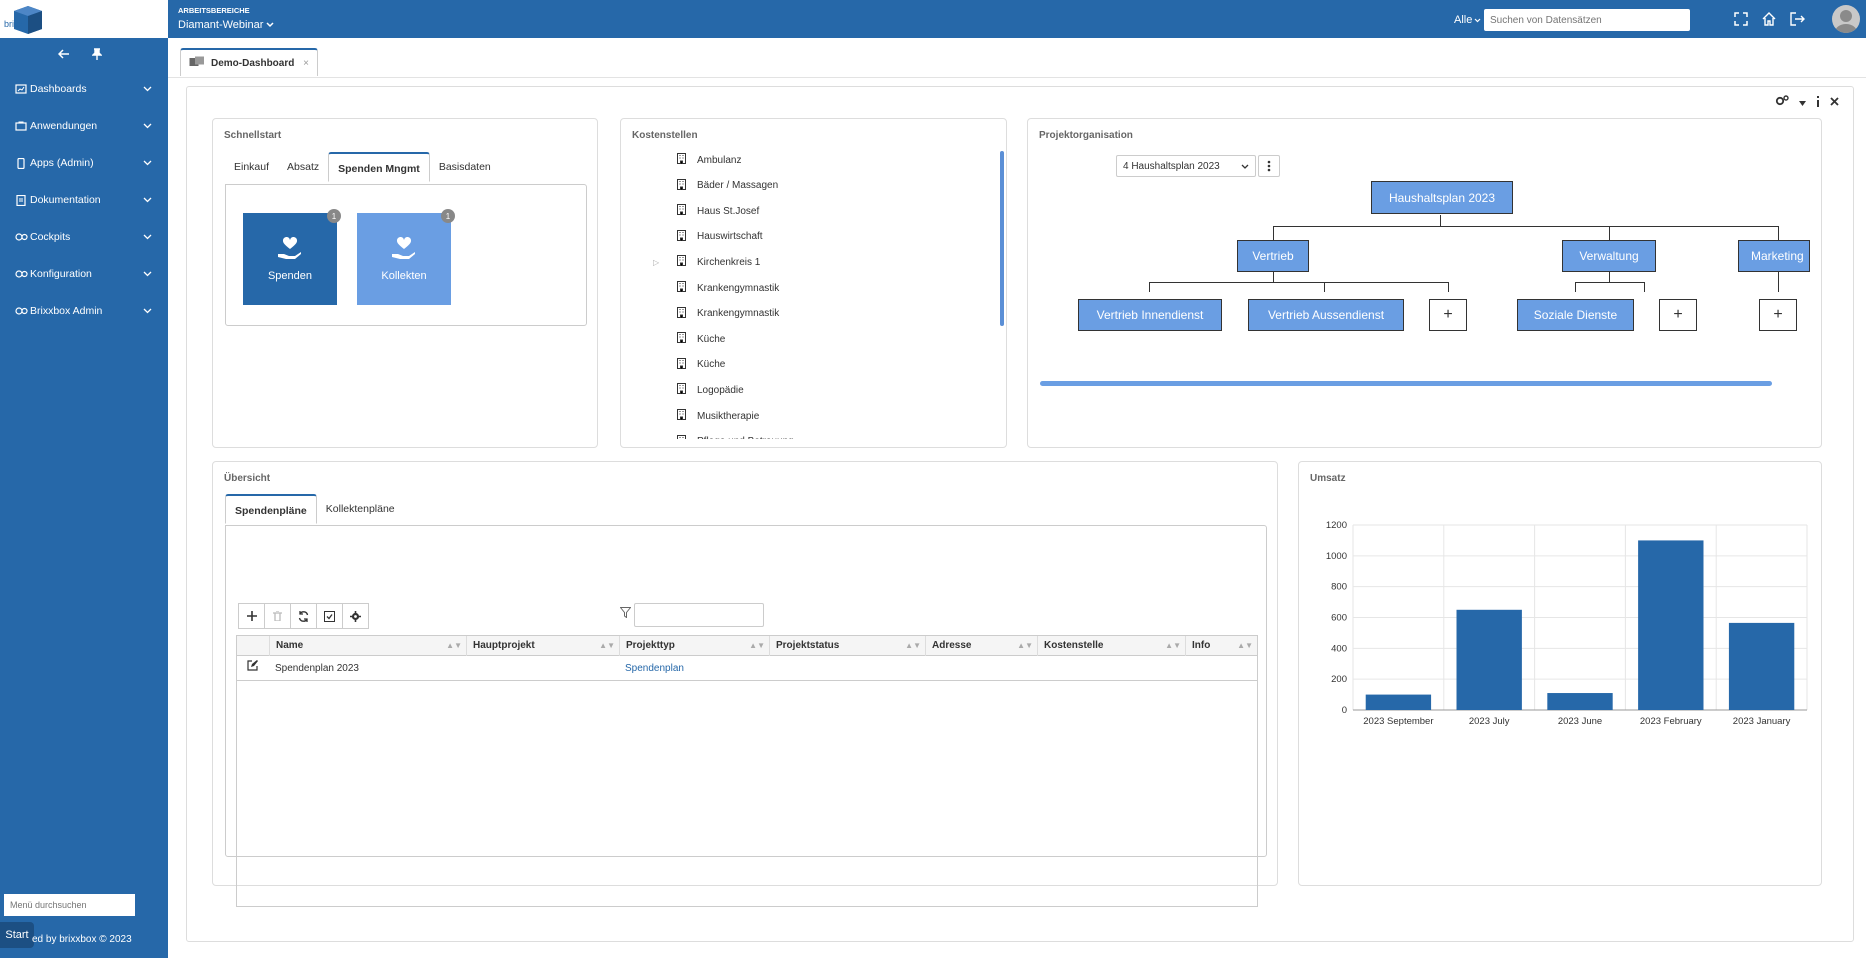 The image size is (1866, 958). Describe the element at coordinates (253, 63) in the screenshot. I see `tab-label: Demo-Dashboard` at that location.